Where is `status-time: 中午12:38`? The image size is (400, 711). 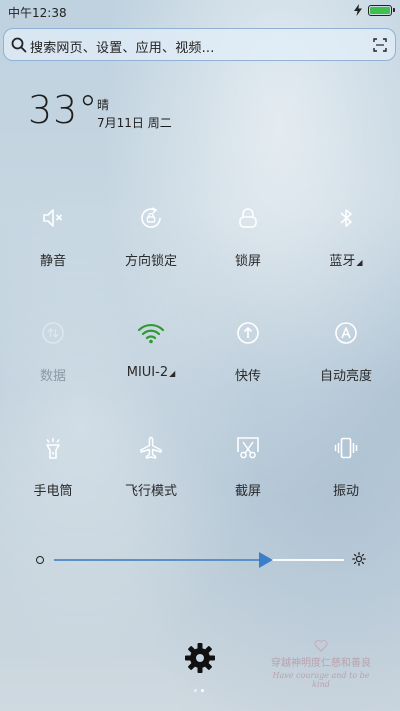
status-time: 中午12:38 is located at coordinates (37, 13).